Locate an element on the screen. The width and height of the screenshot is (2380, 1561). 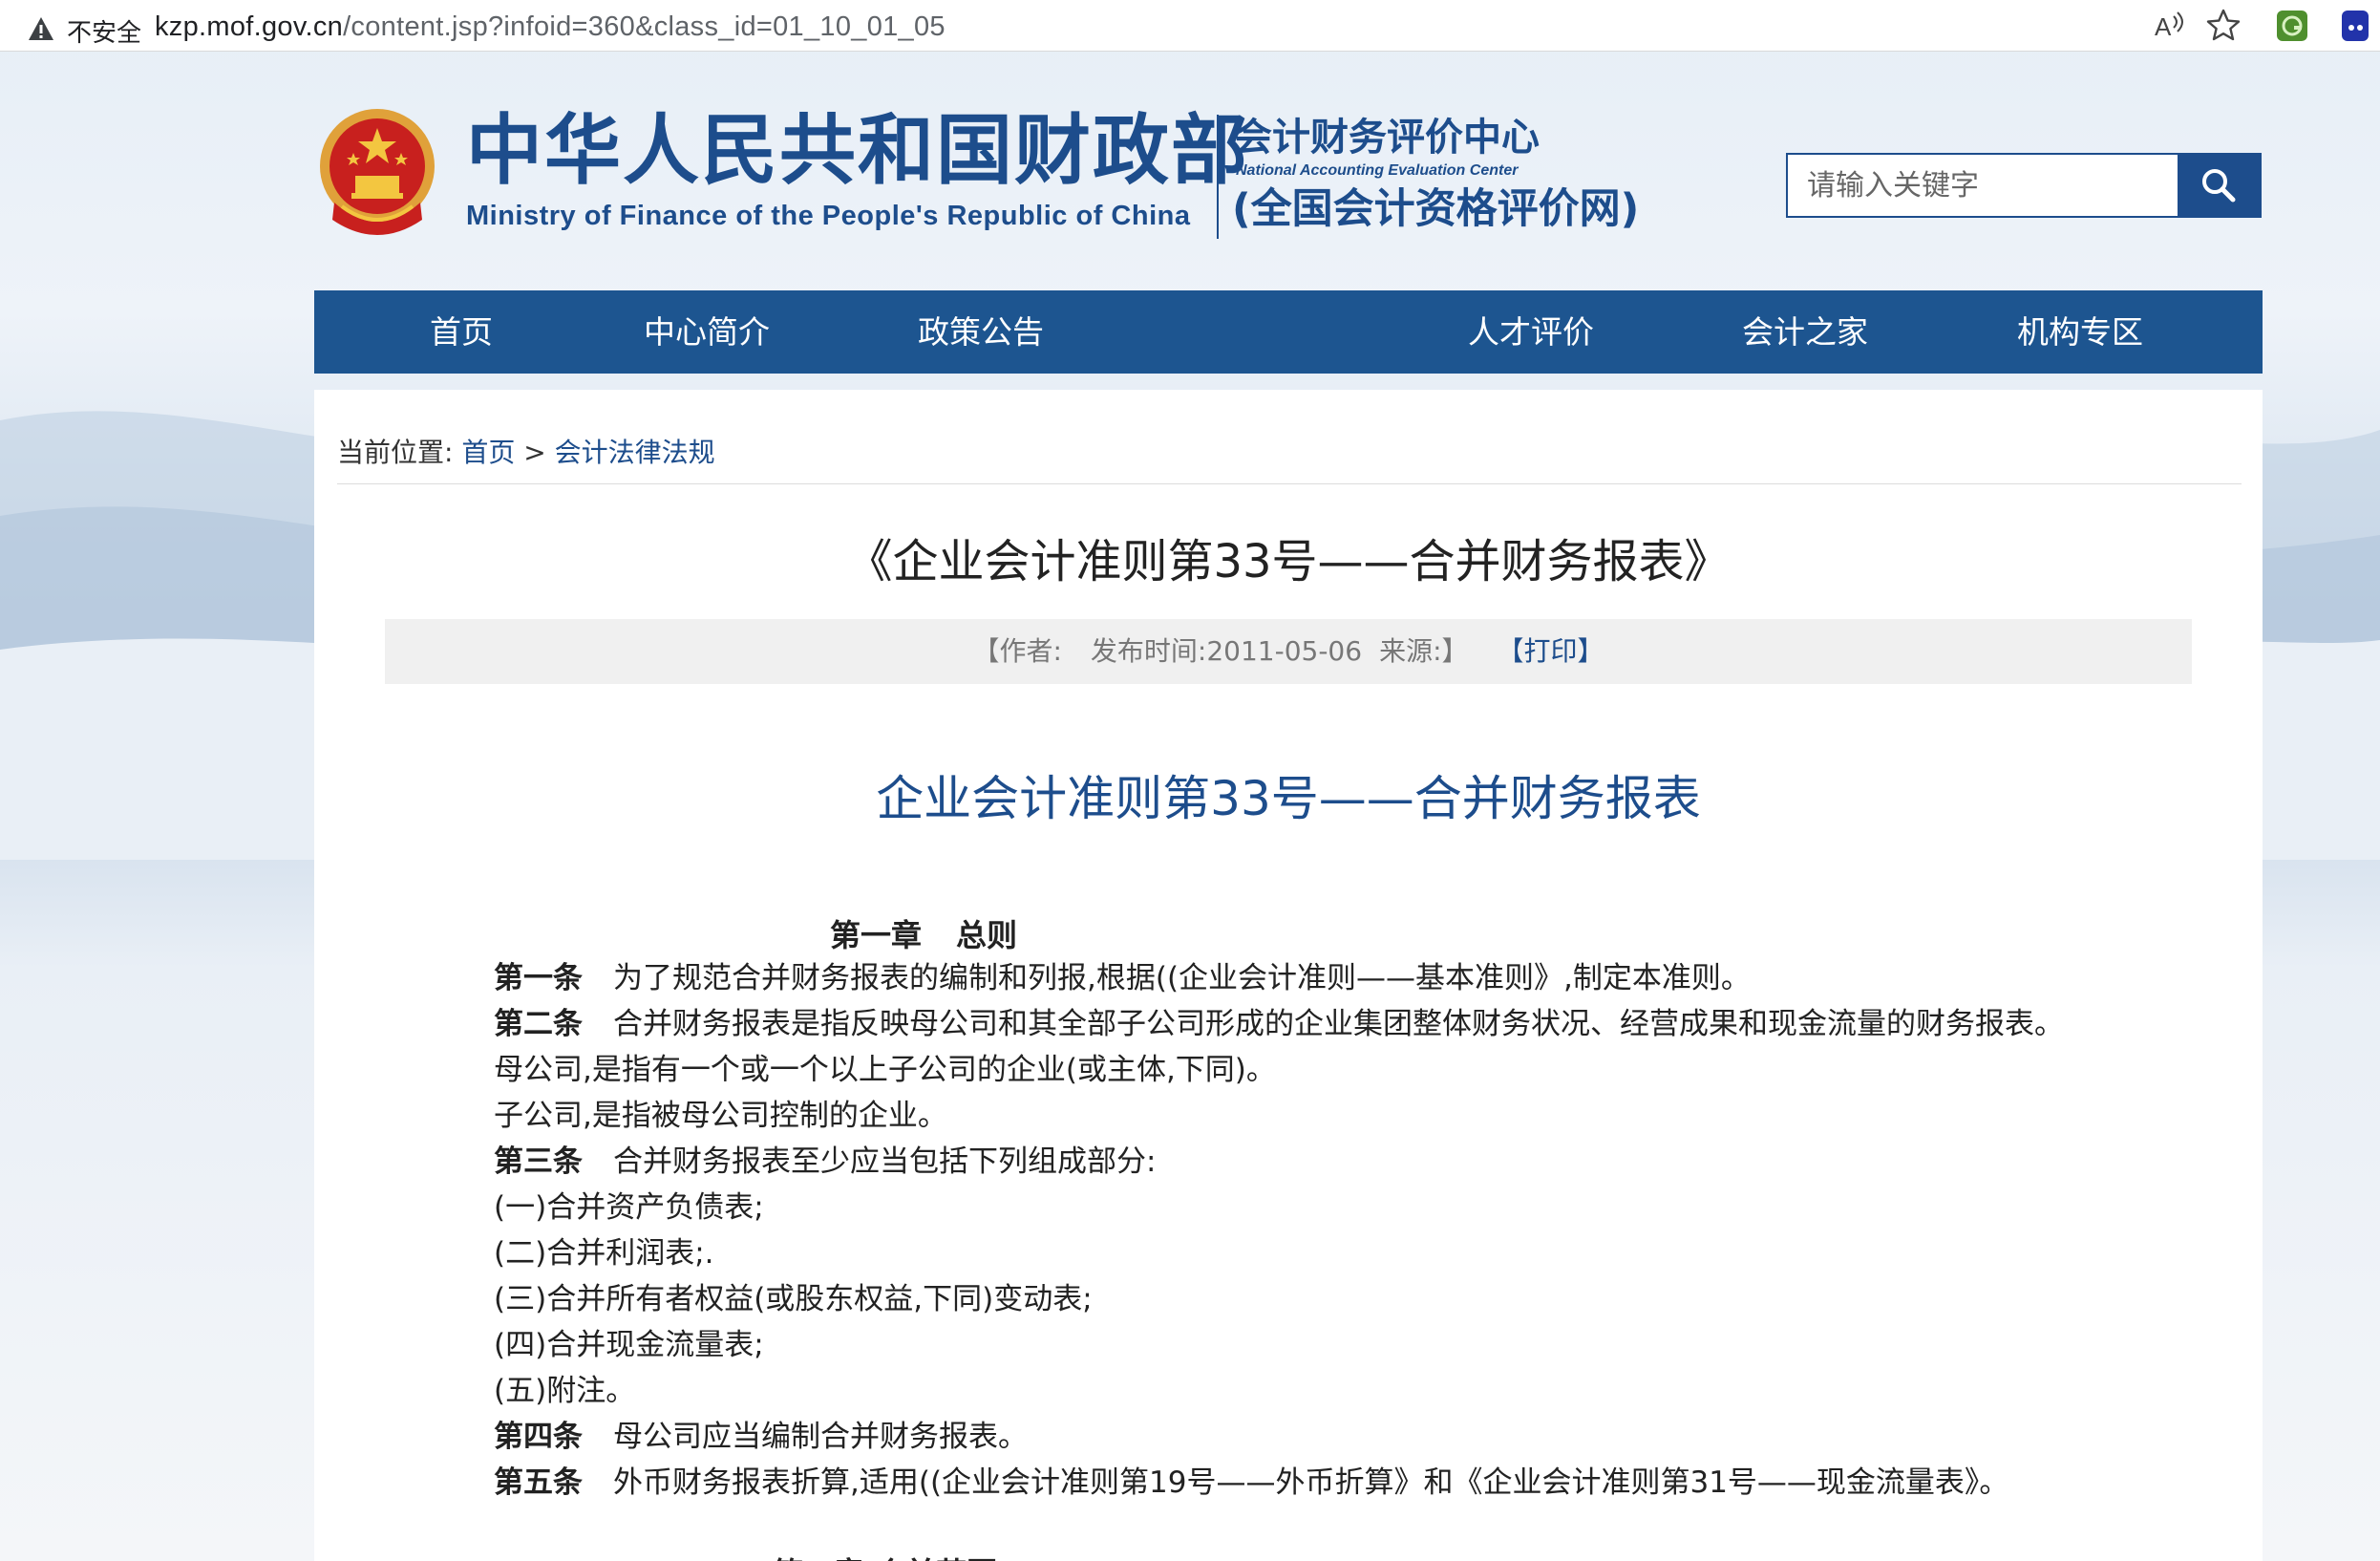
article-line: 第三条 合并财务报表至少应当包括下列组成部分: is located at coordinates (1363, 1162).